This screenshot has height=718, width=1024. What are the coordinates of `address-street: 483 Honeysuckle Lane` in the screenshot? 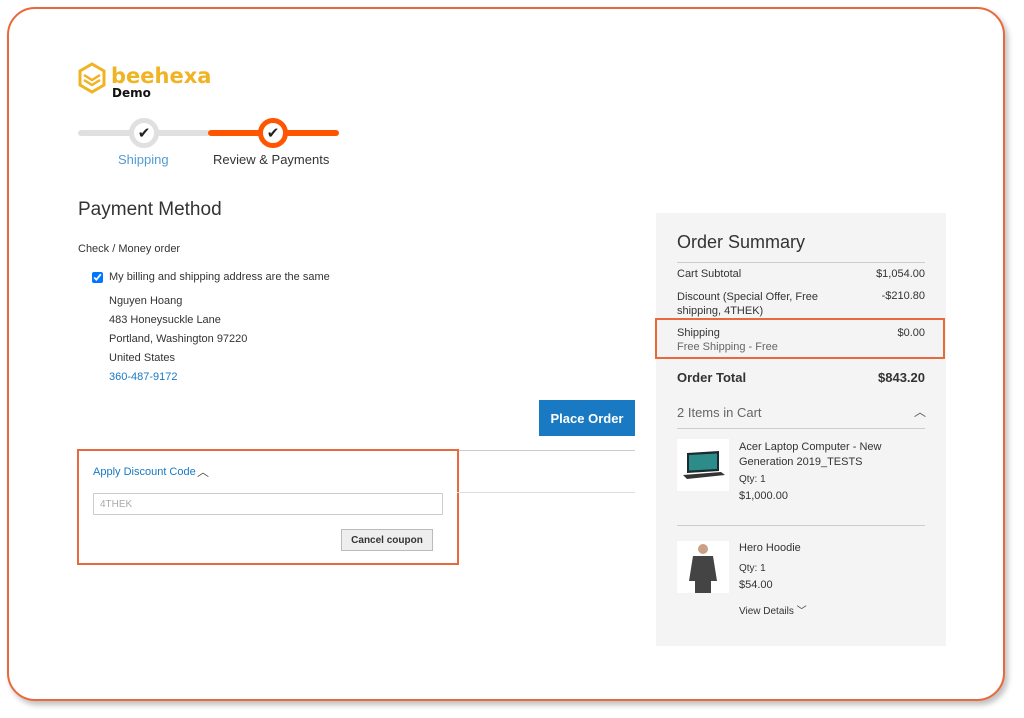 It's located at (165, 320).